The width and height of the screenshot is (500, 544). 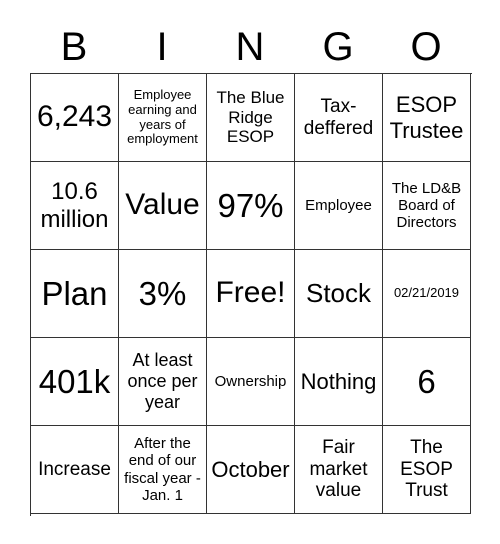 I want to click on header-letter-b: B, so click(x=74, y=47).